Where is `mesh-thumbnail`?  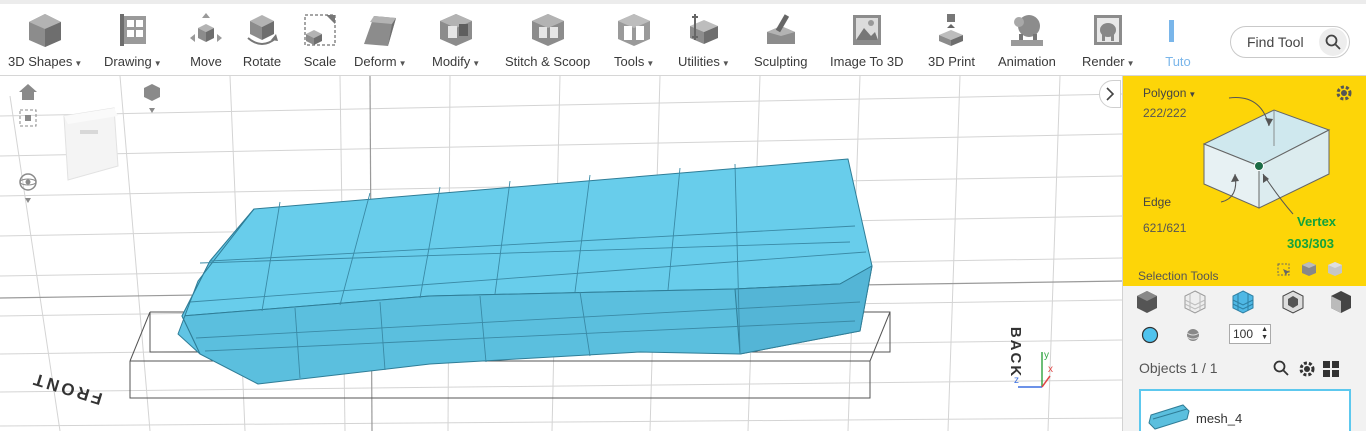 mesh-thumbnail is located at coordinates (1169, 417).